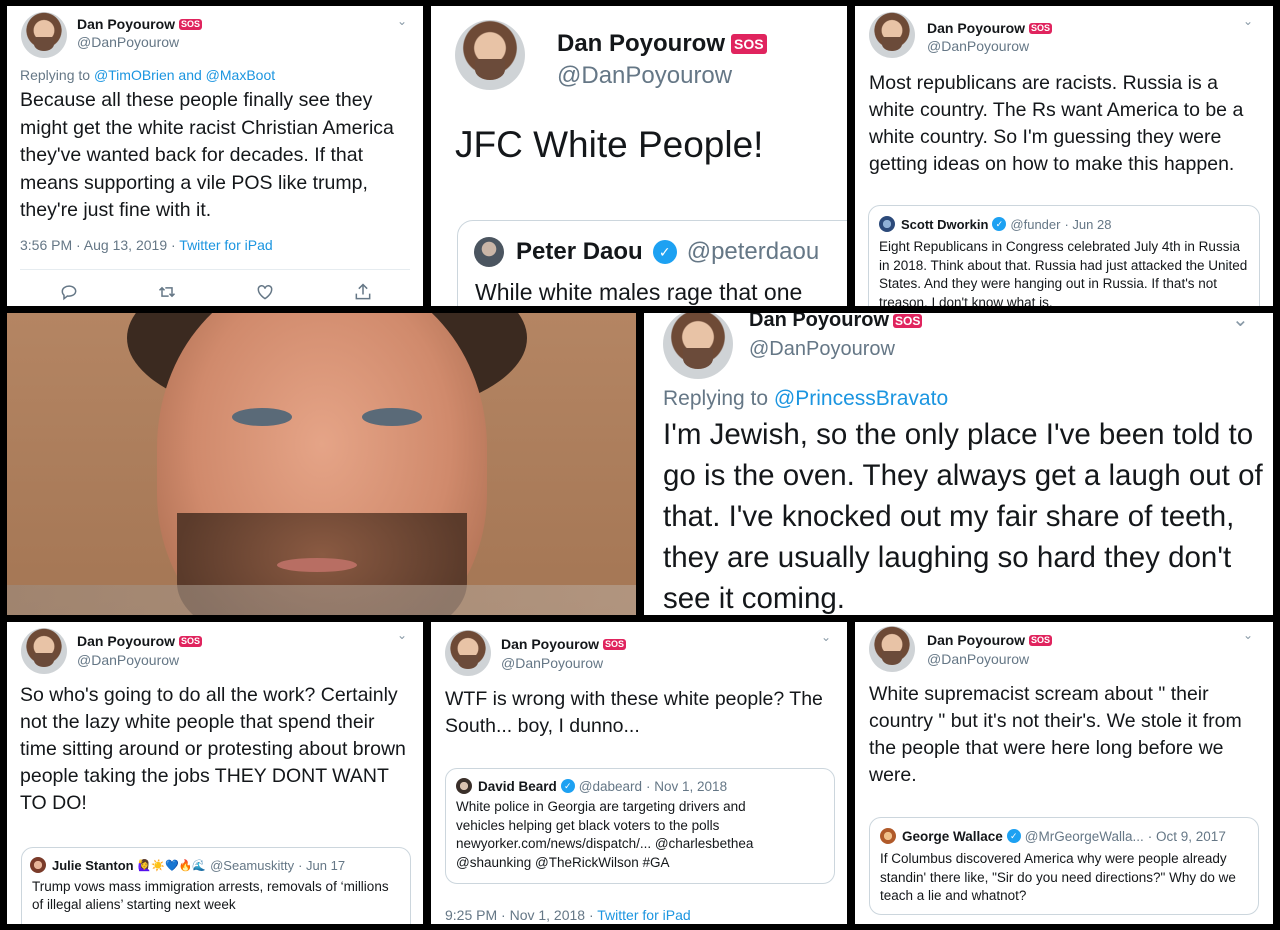 This screenshot has height=930, width=1280. Describe the element at coordinates (753, 251) in the screenshot. I see `quote-author-handle: @peterdaou` at that location.